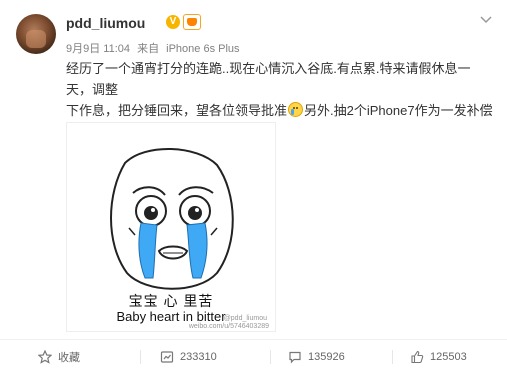 This screenshot has height=373, width=507. What do you see at coordinates (268, 79) in the screenshot?
I see `post-text-line: 经历了一个通宵打分的连跪..现在心情沉入谷底.有点累.特来请假休息一天，调整` at bounding box center [268, 79].